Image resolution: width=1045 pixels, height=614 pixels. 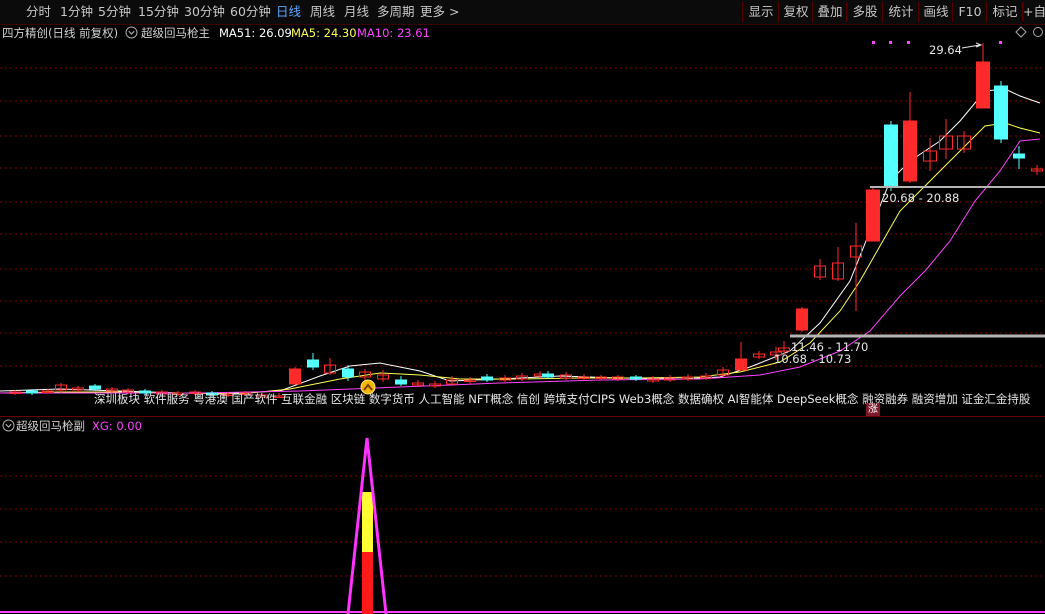 I want to click on period-multi: 多周期, so click(x=396, y=12).